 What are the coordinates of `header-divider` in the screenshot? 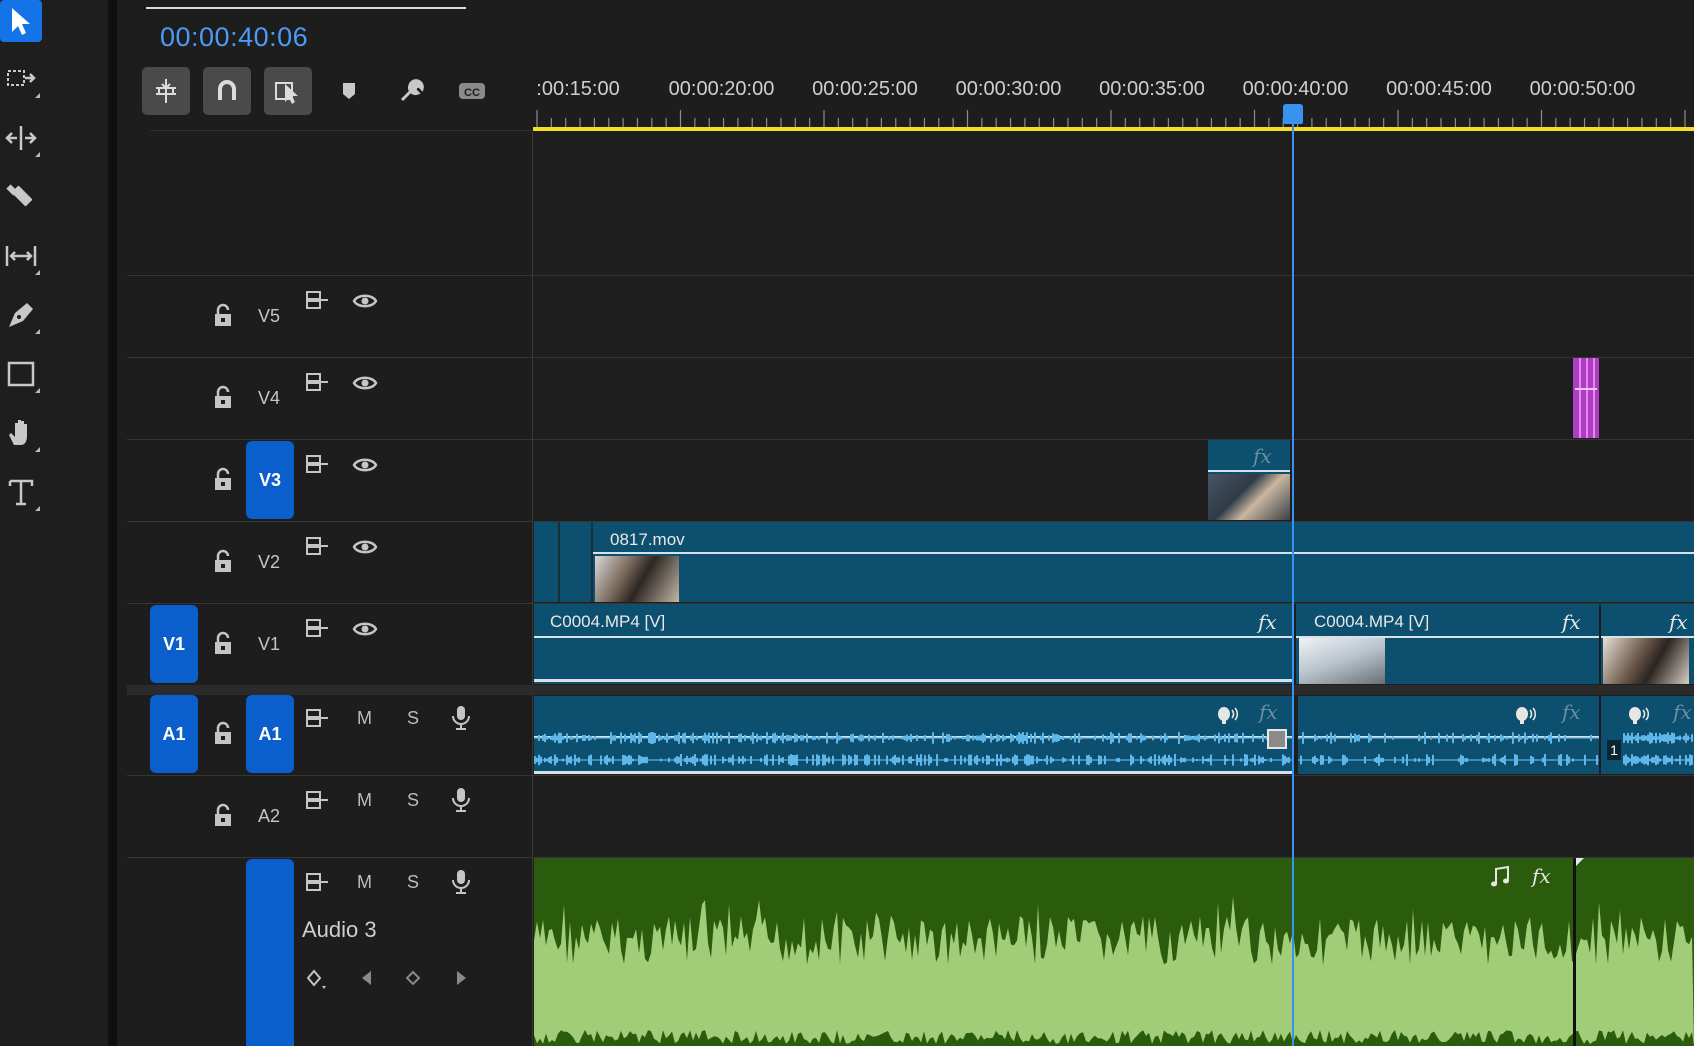 It's located at (341, 130).